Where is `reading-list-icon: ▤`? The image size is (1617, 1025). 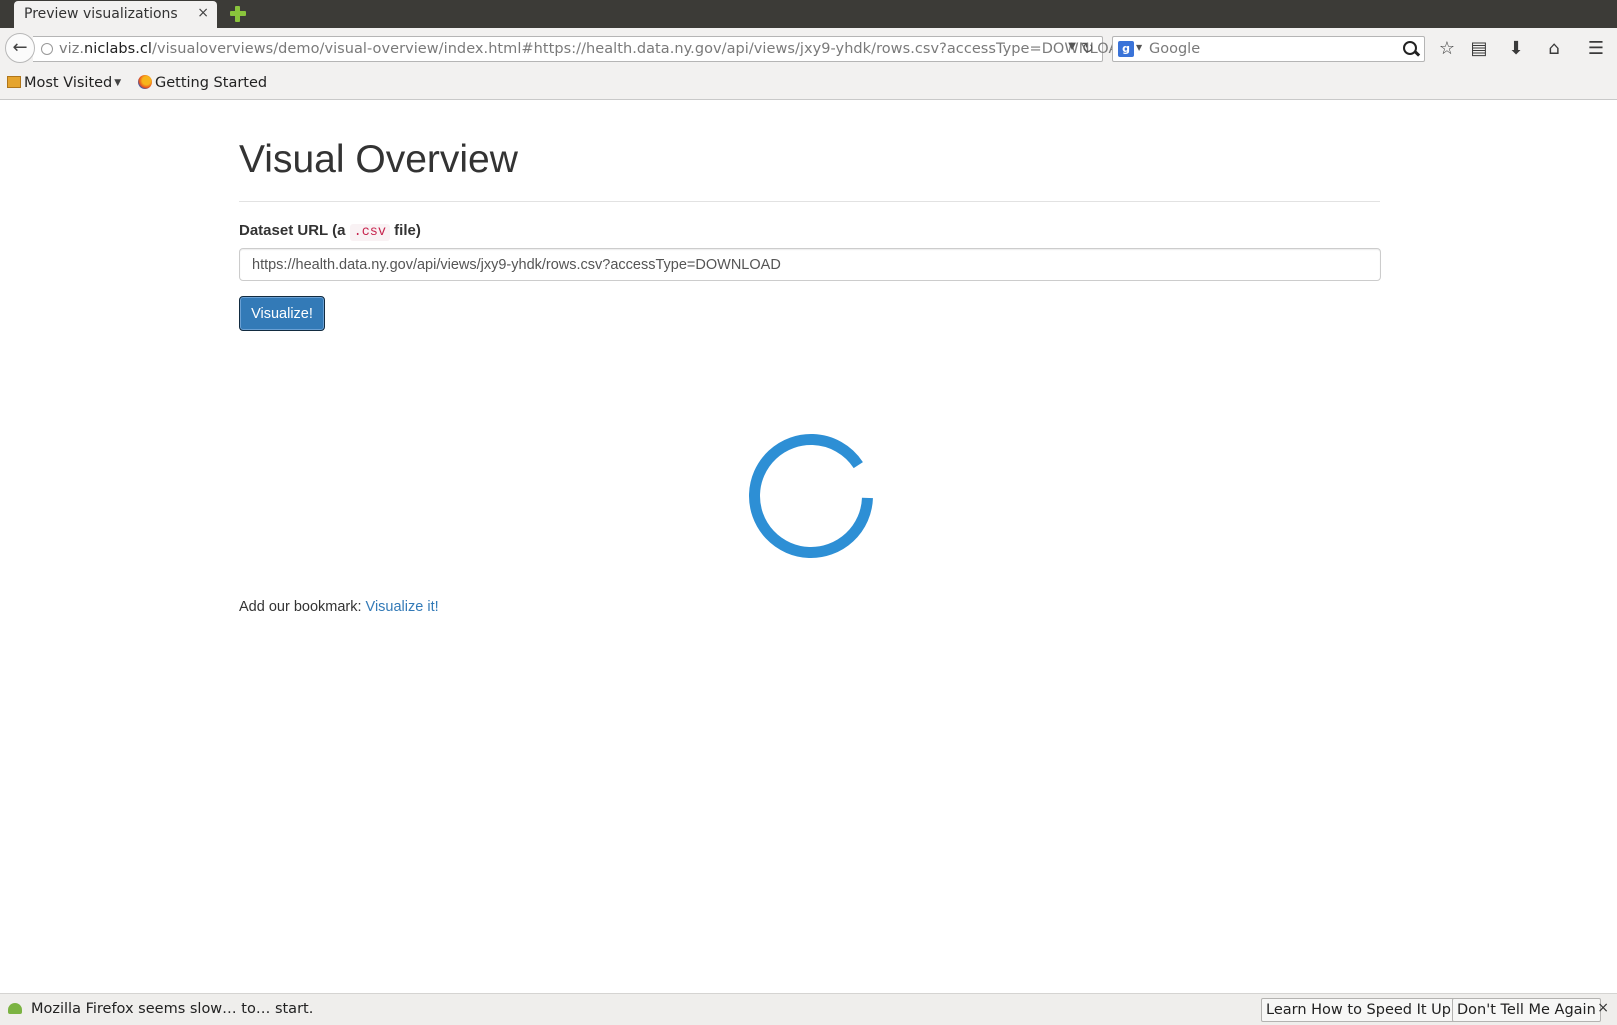
reading-list-icon: ▤ is located at coordinates (1479, 49).